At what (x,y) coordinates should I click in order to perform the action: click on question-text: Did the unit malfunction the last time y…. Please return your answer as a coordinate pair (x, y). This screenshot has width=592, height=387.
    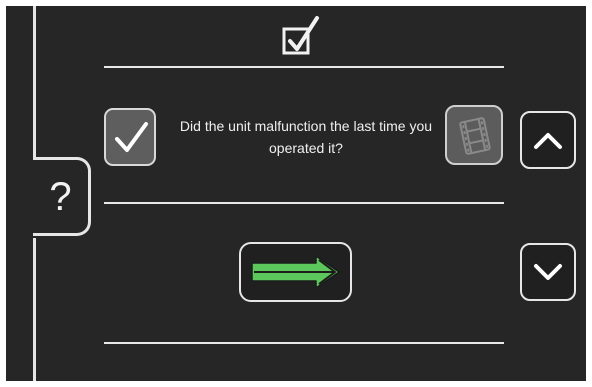
    Looking at the image, I should click on (306, 137).